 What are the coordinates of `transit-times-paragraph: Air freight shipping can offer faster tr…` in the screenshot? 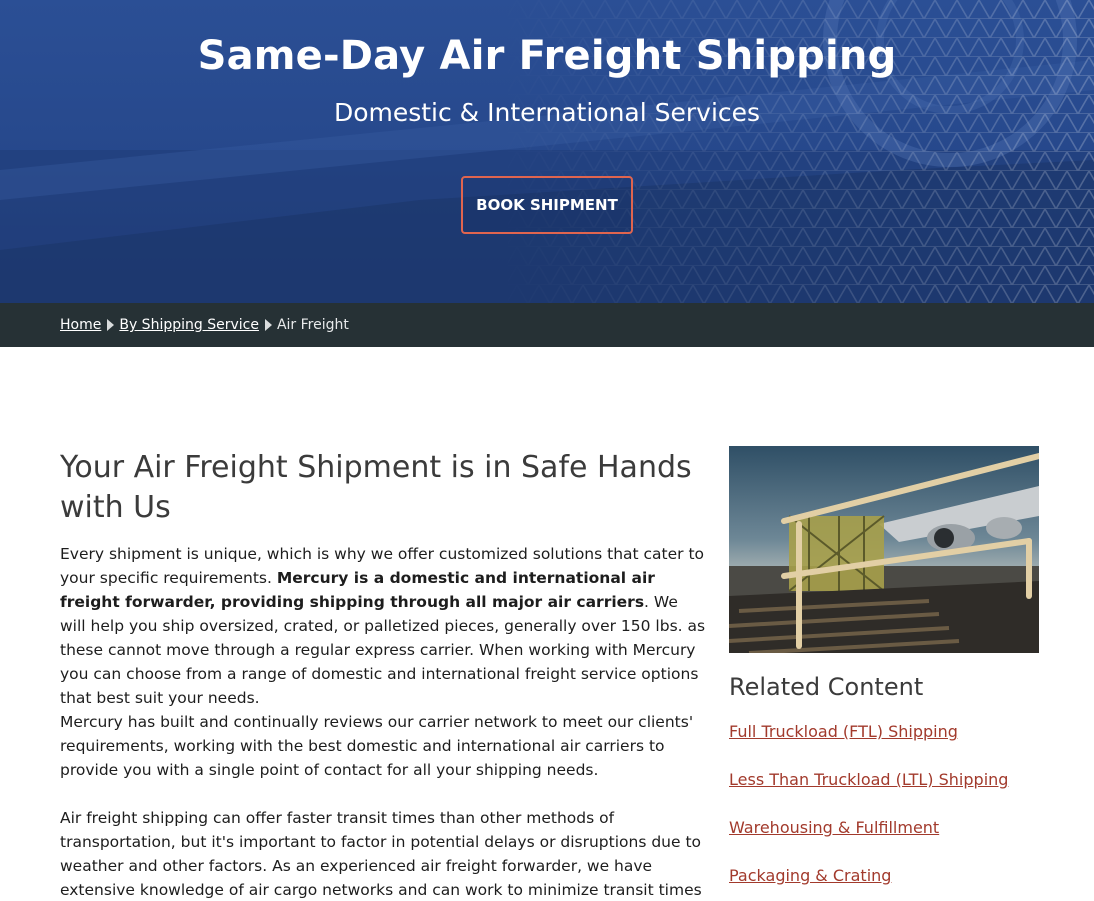 It's located at (381, 854).